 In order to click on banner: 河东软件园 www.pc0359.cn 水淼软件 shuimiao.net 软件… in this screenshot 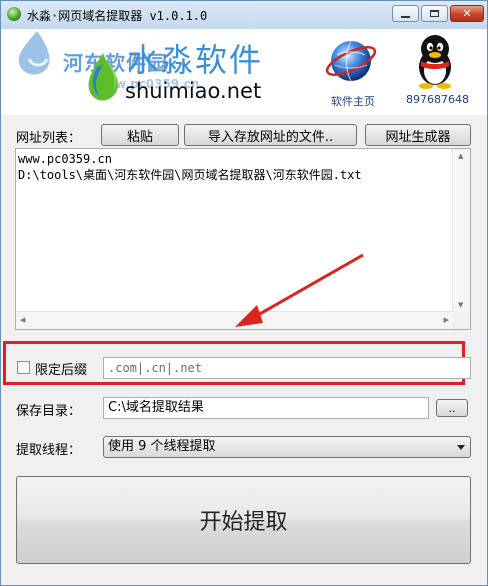, I will do `click(244, 72)`.